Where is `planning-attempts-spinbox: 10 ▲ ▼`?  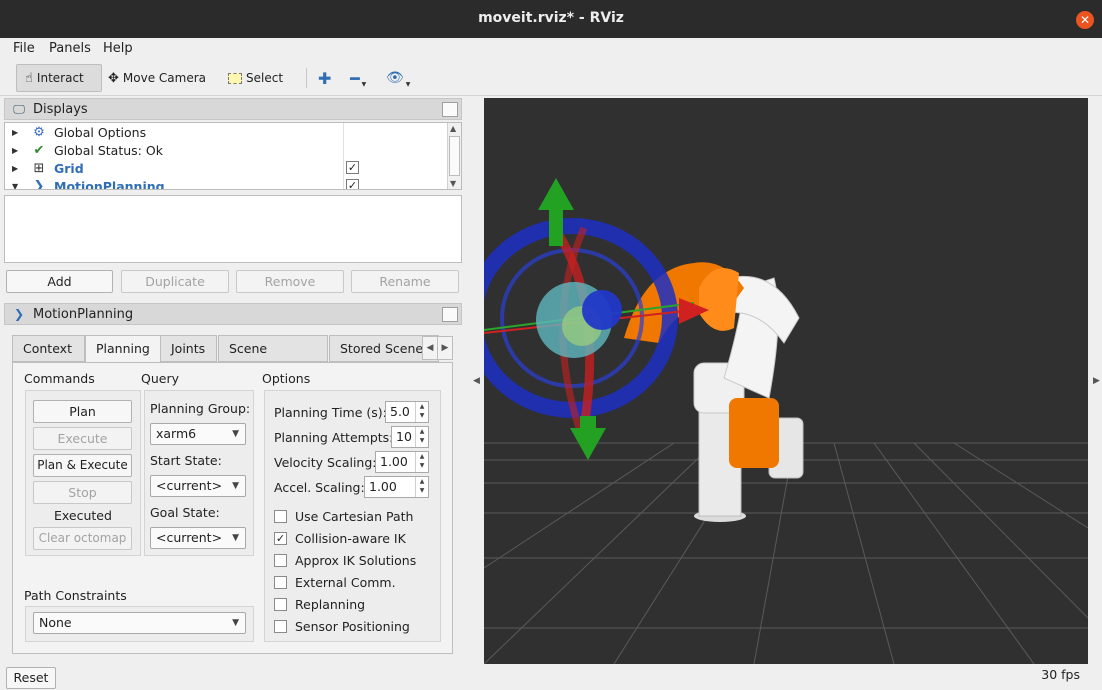 planning-attempts-spinbox: 10 ▲ ▼ is located at coordinates (410, 437).